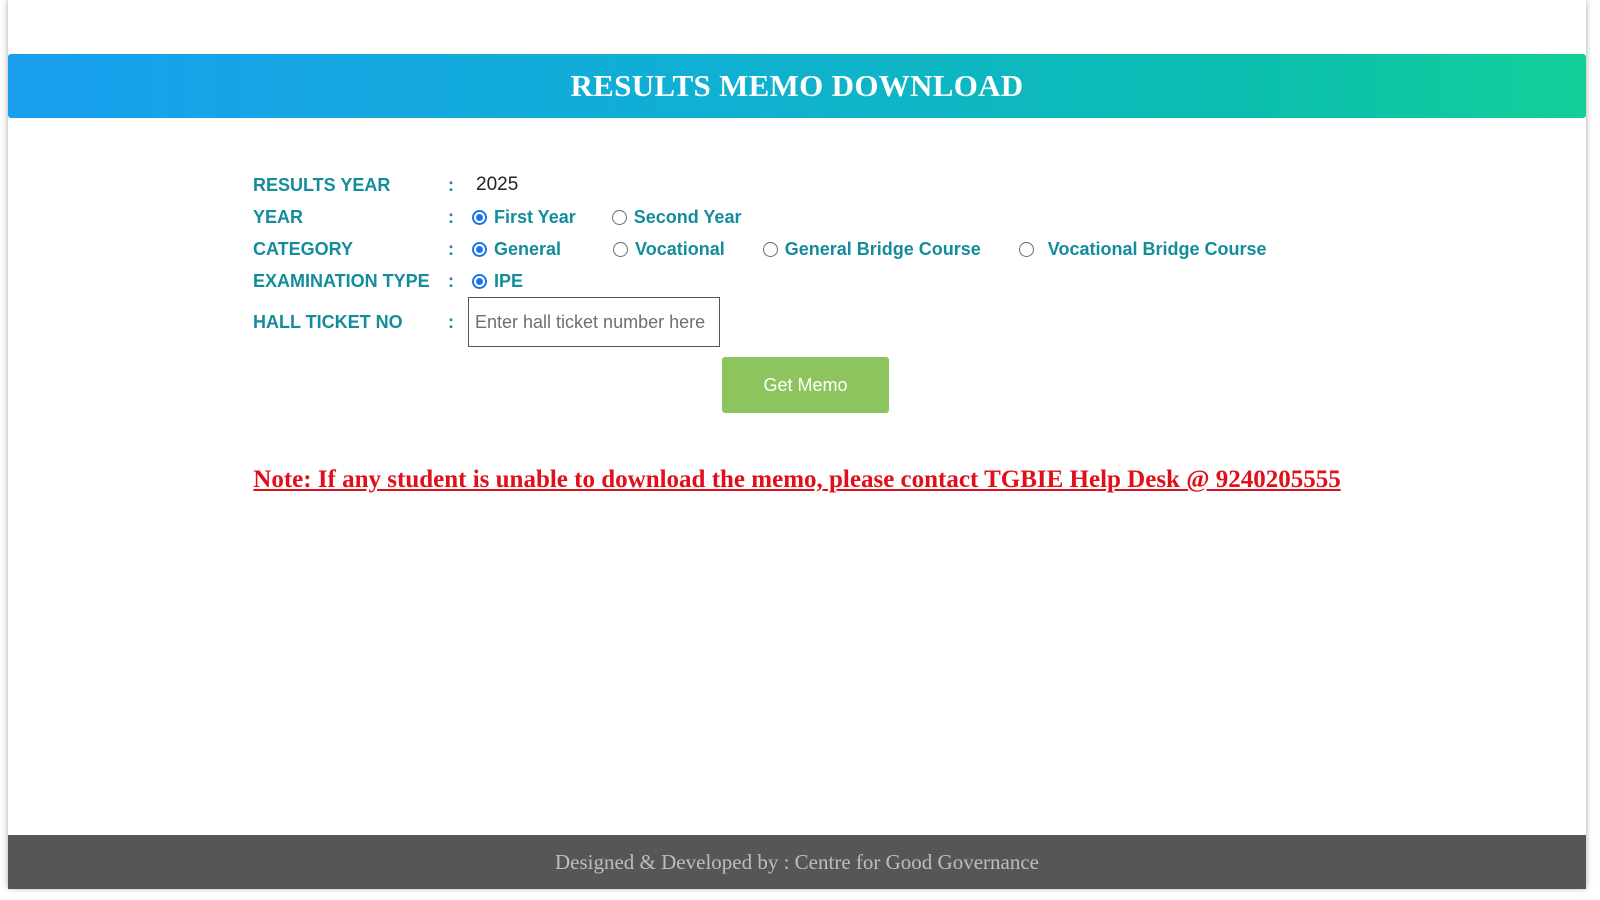 This screenshot has width=1600, height=900. Describe the element at coordinates (606, 217) in the screenshot. I see `year-radio-group: First Year Second Year` at that location.